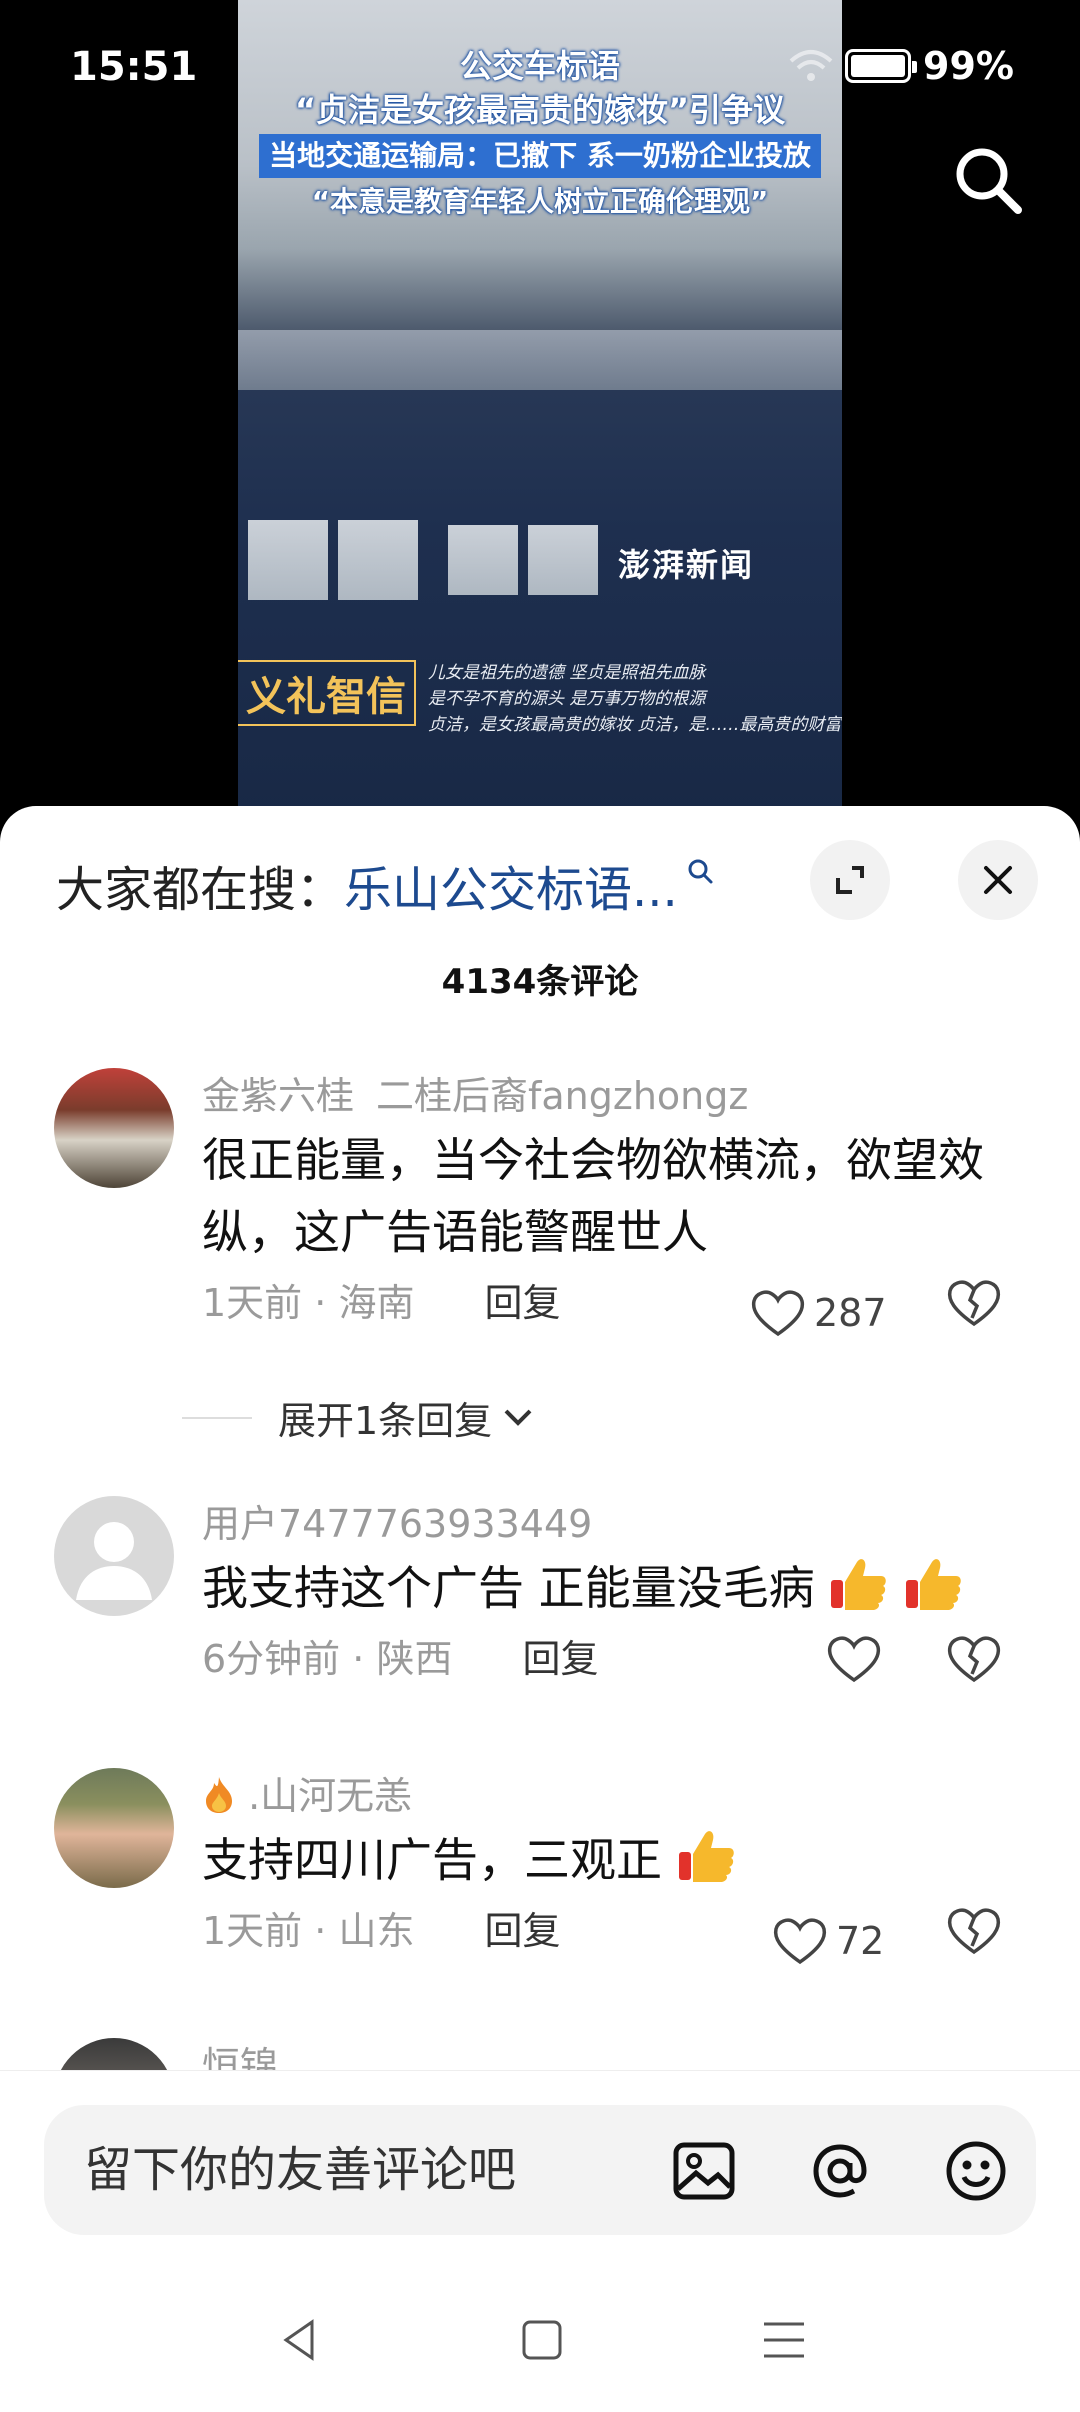  I want to click on bus-roof, so click(540, 360).